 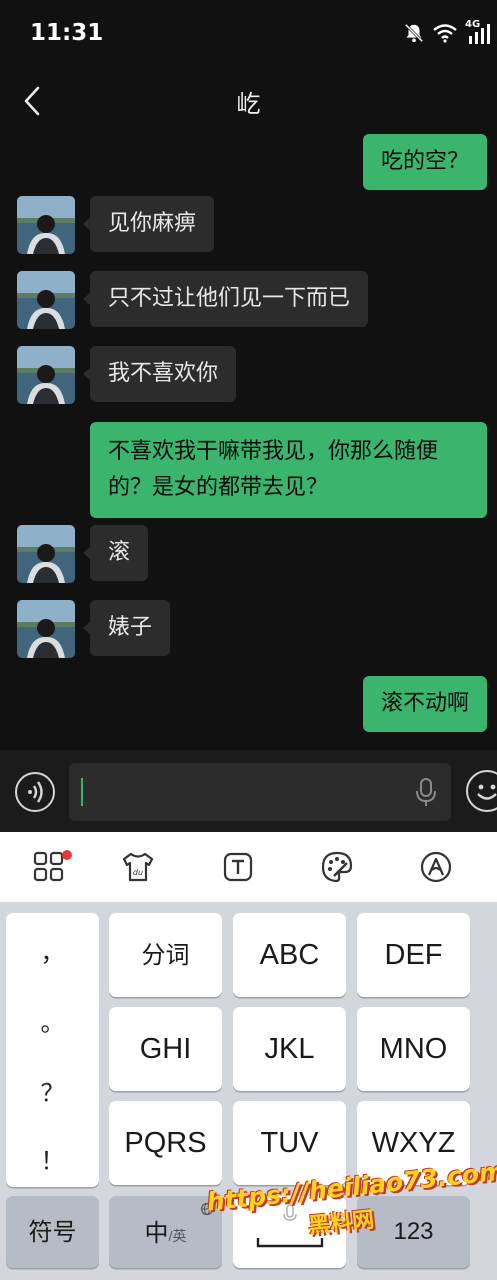 I want to click on message-bubble-incoming: 见你麻痹, so click(x=148, y=224).